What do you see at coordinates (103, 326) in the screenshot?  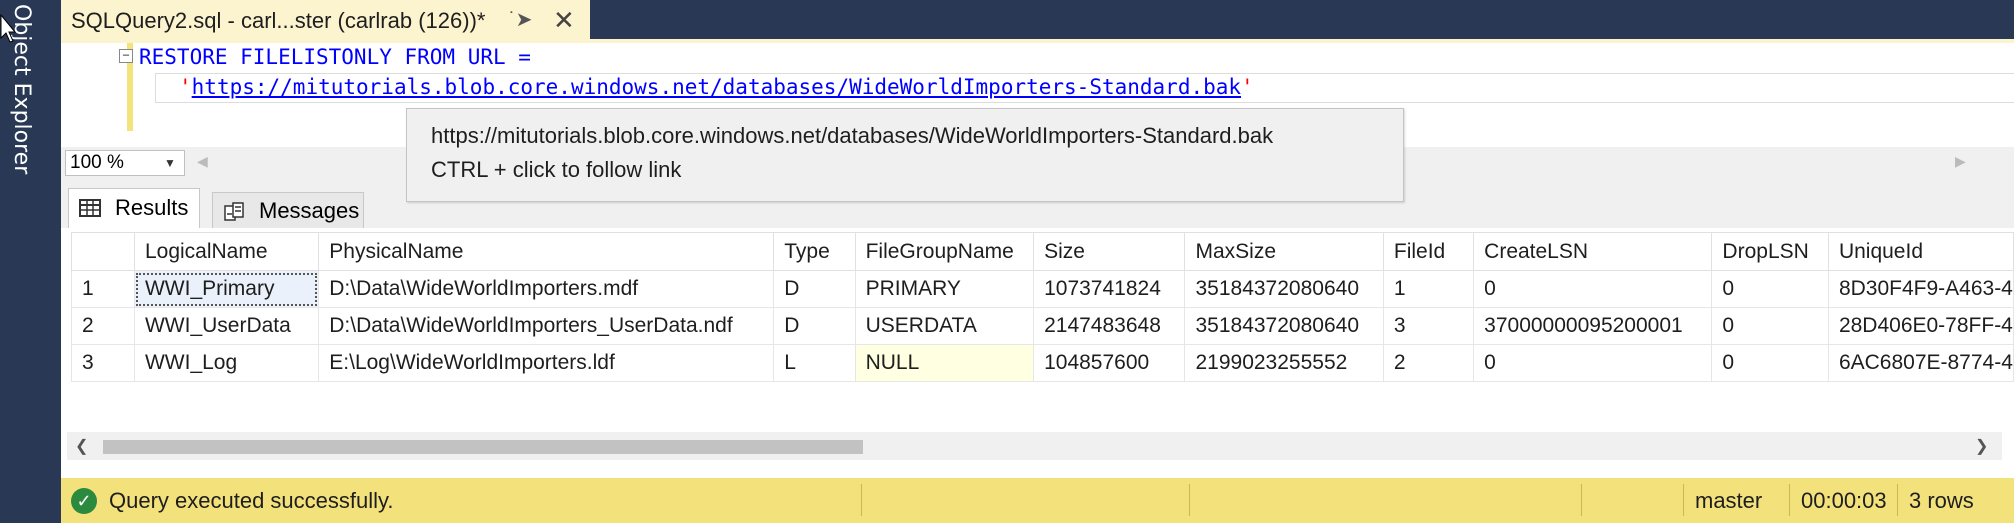 I see `row-number: 2` at bounding box center [103, 326].